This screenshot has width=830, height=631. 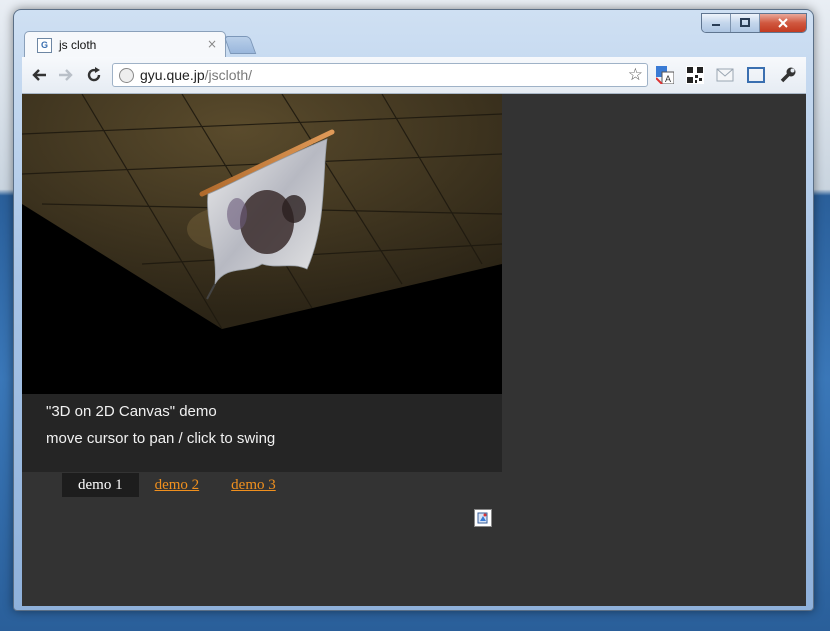 I want to click on translate-icon: A, so click(x=665, y=75).